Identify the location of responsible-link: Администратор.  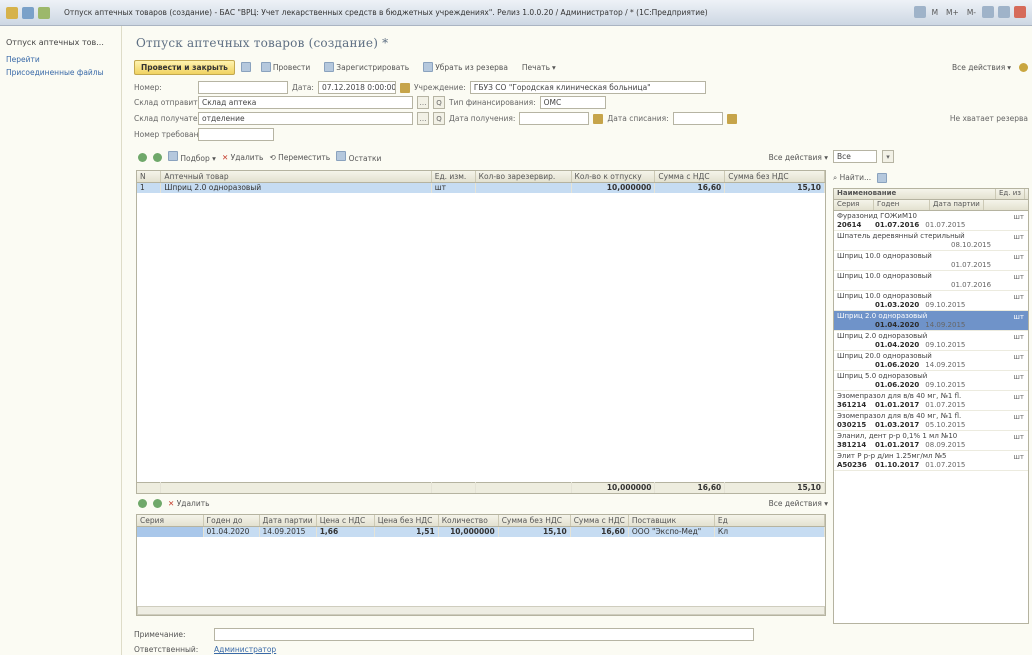
(245, 649).